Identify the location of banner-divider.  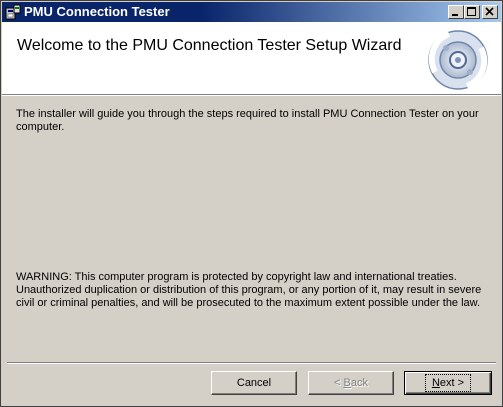
(251, 95).